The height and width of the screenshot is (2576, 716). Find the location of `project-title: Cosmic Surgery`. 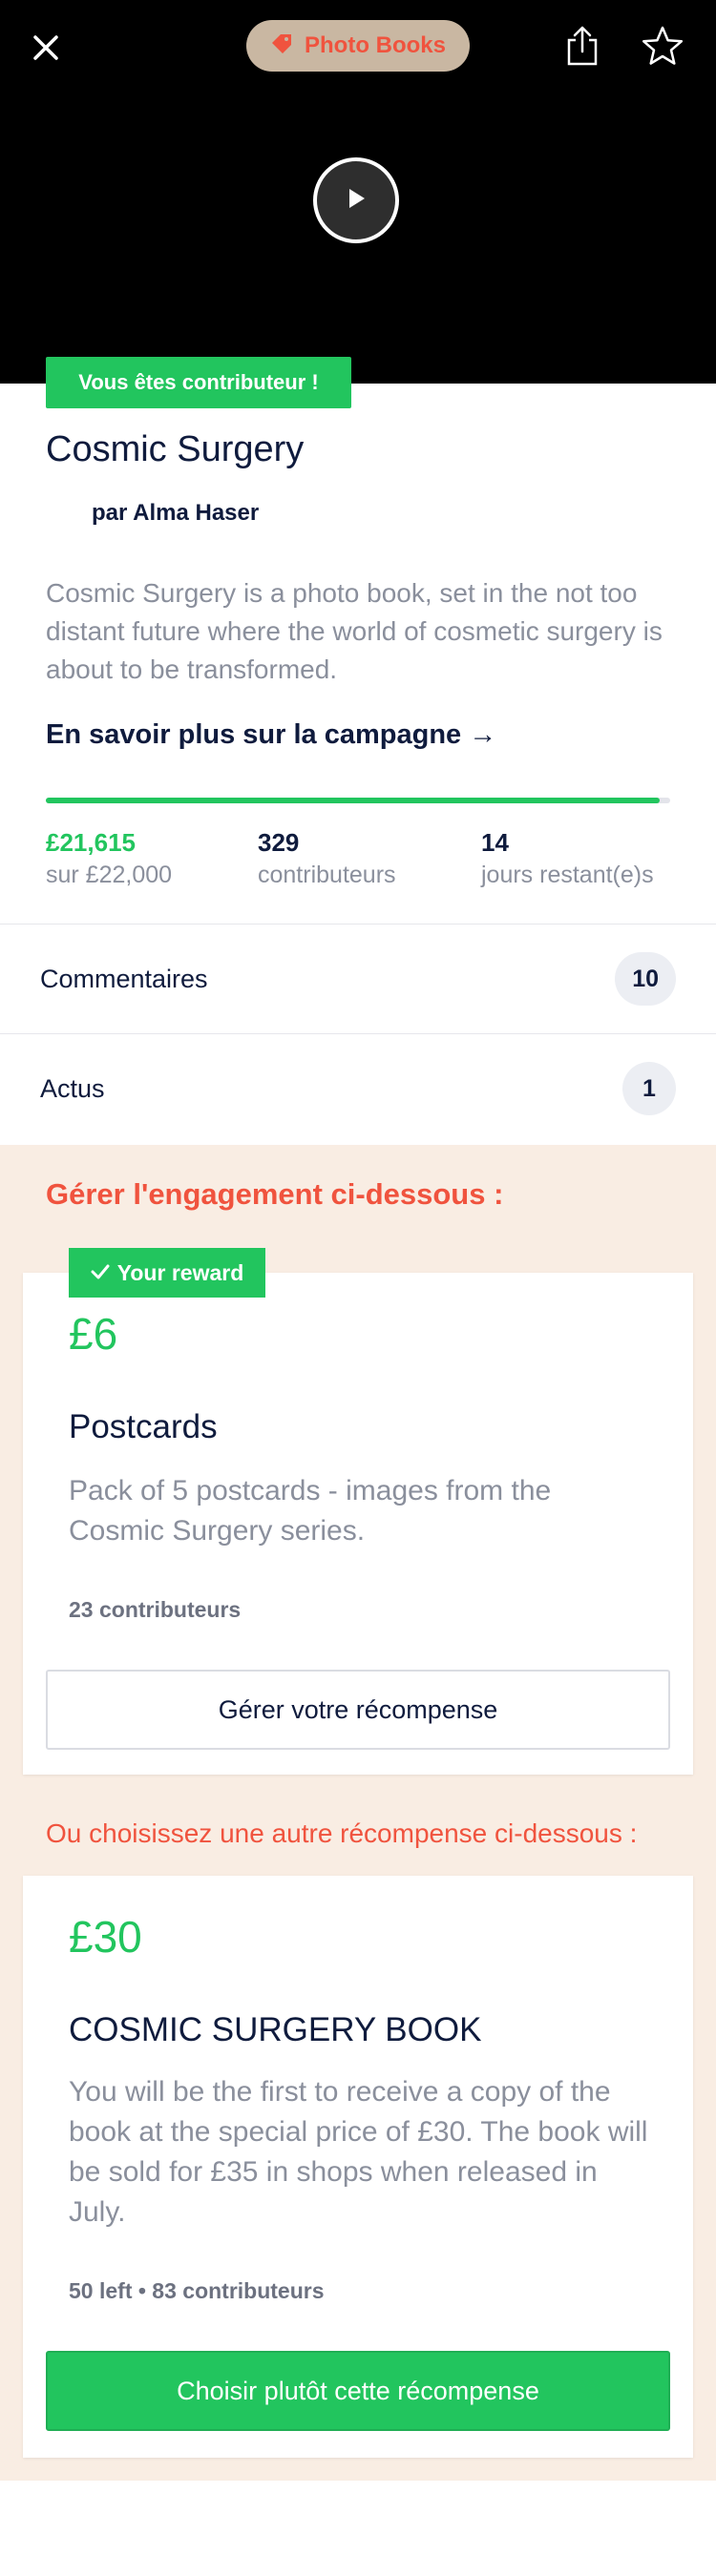

project-title: Cosmic Surgery is located at coordinates (175, 449).